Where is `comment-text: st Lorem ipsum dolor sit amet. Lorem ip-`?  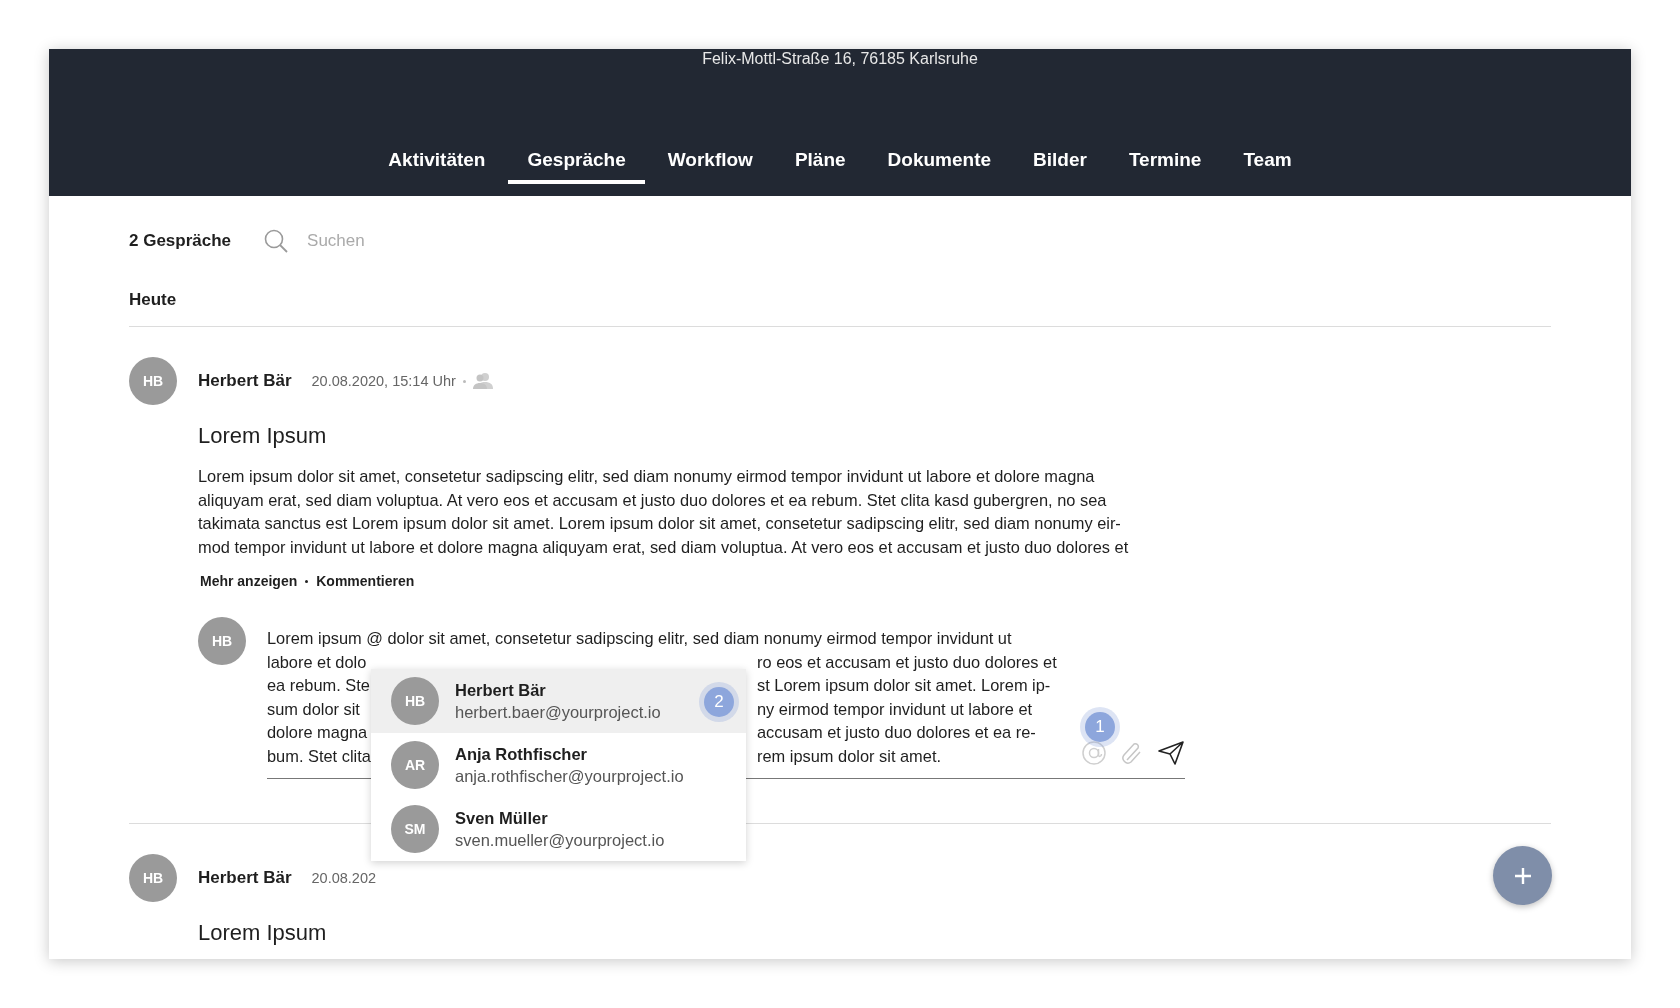 comment-text: st Lorem ipsum dolor sit amet. Lorem ip- is located at coordinates (904, 685).